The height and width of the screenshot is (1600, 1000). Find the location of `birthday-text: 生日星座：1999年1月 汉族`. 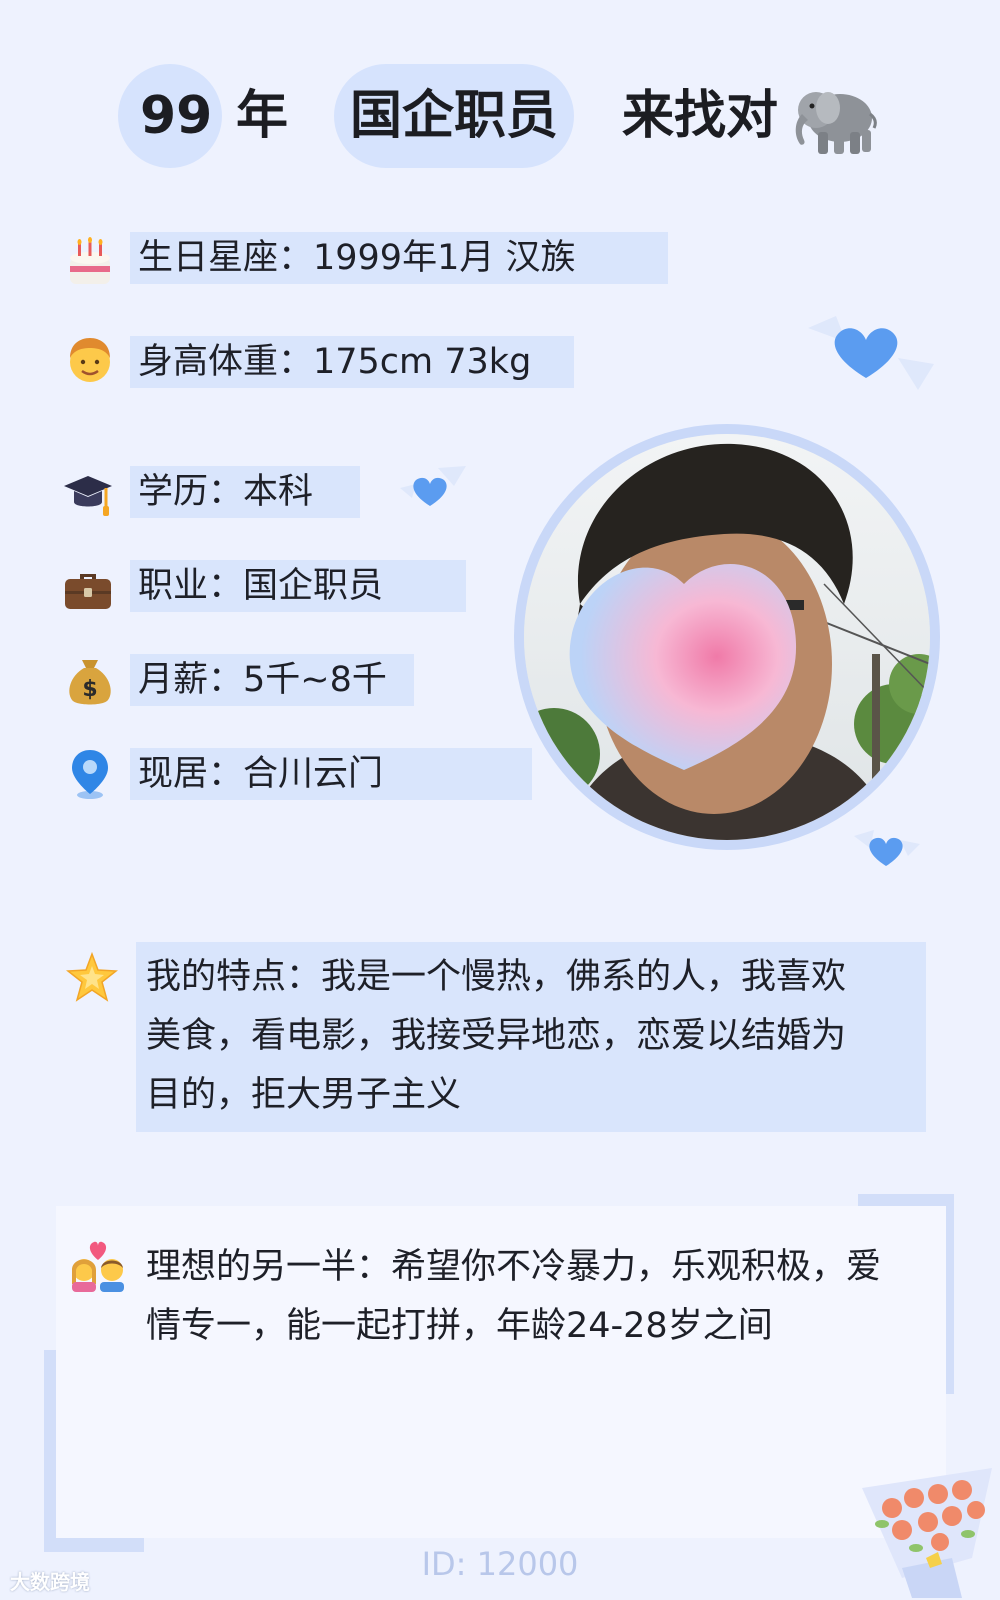

birthday-text: 生日星座：1999年1月 汉族 is located at coordinates (357, 258).